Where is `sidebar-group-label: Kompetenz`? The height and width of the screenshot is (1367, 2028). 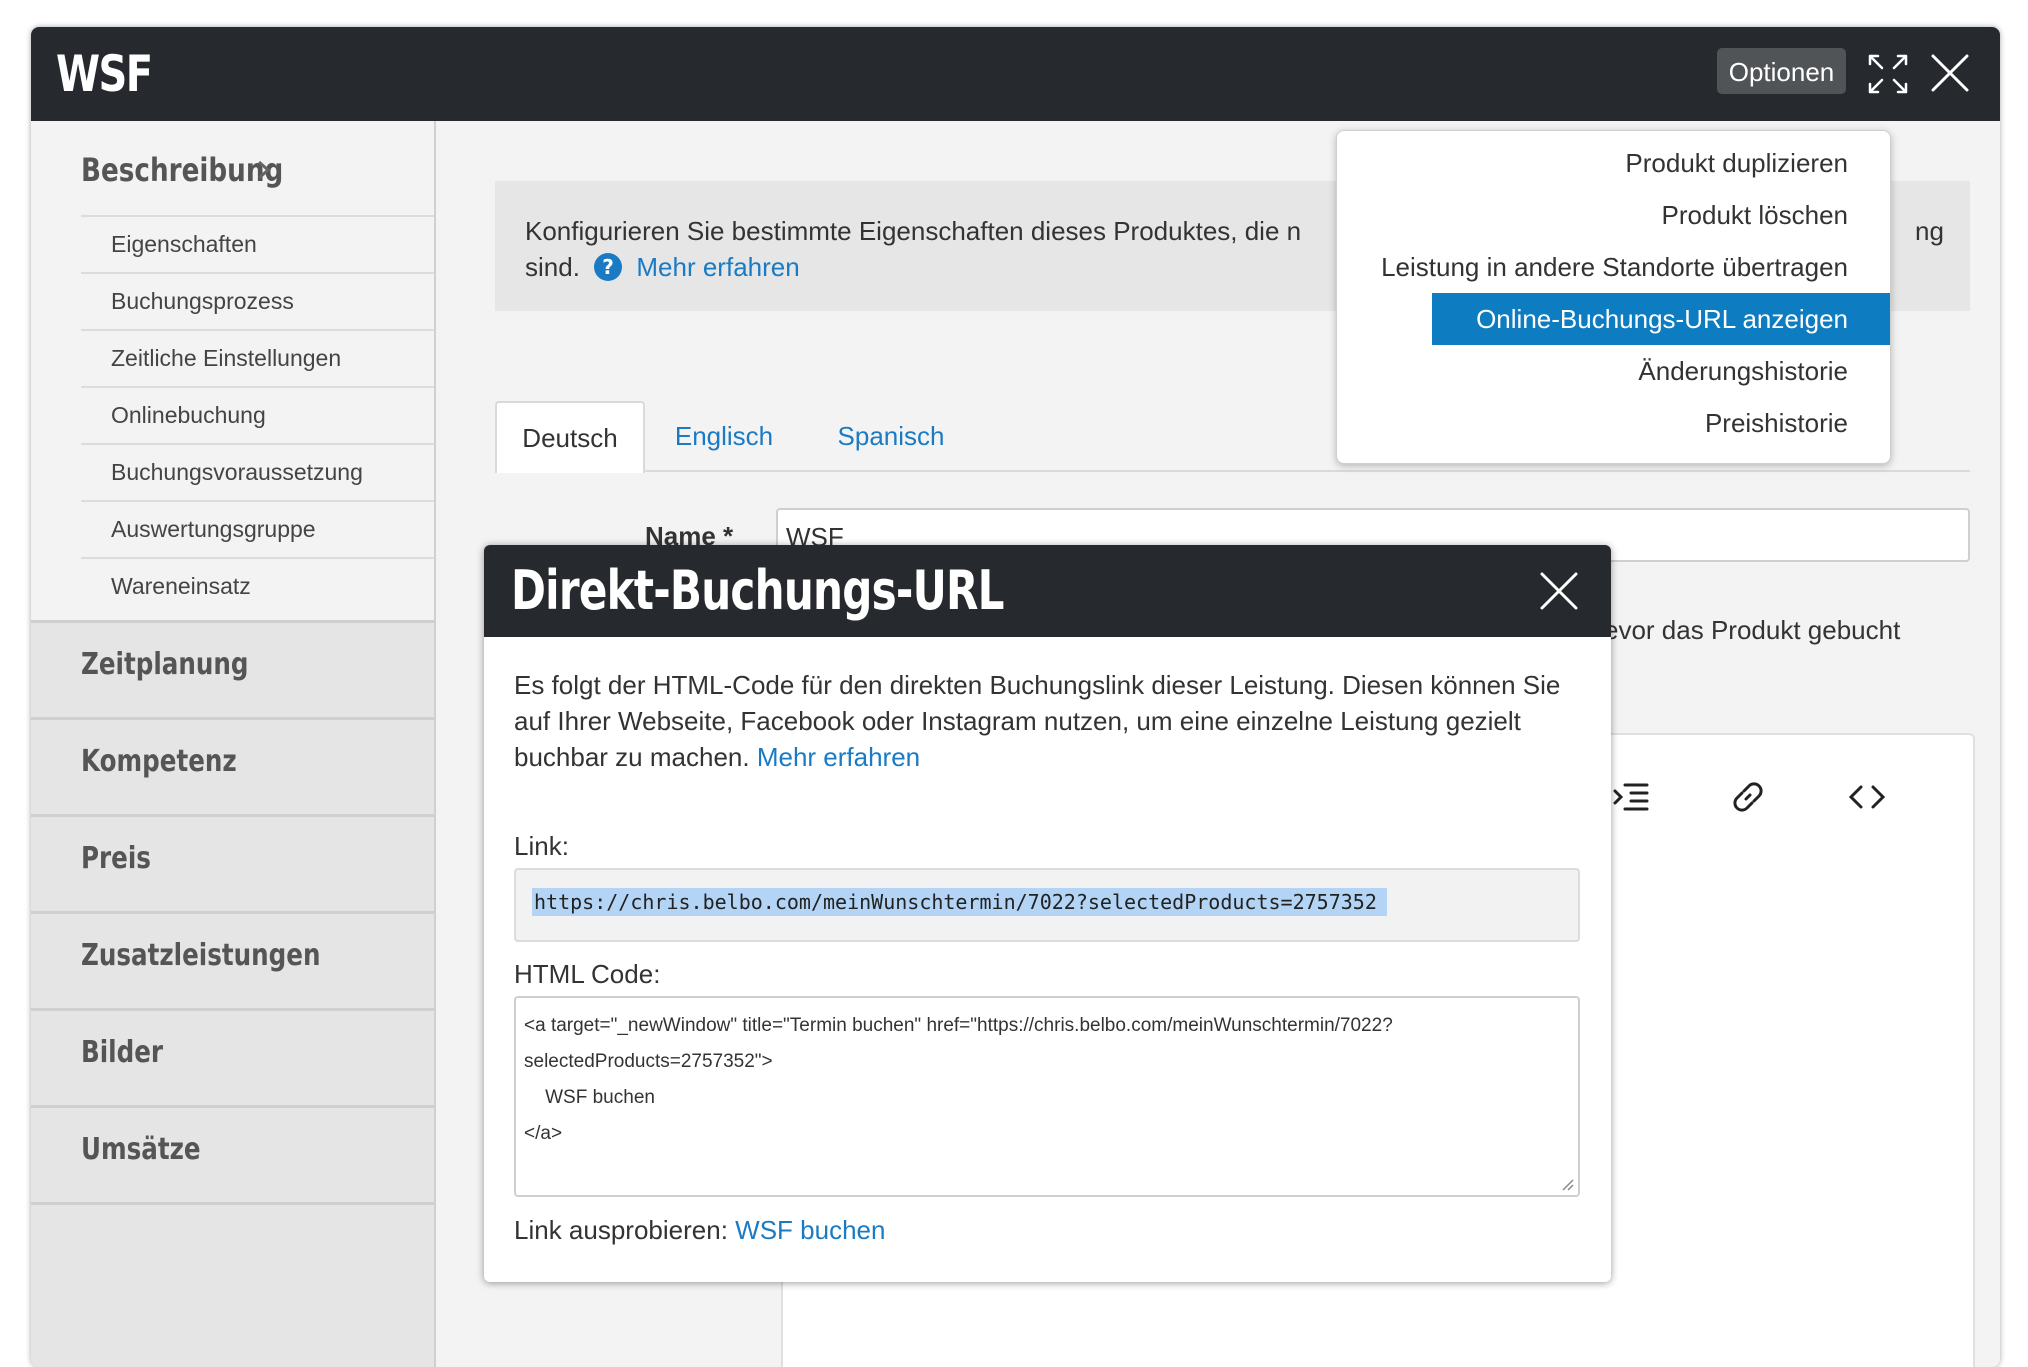
sidebar-group-label: Kompetenz is located at coordinates (159, 761).